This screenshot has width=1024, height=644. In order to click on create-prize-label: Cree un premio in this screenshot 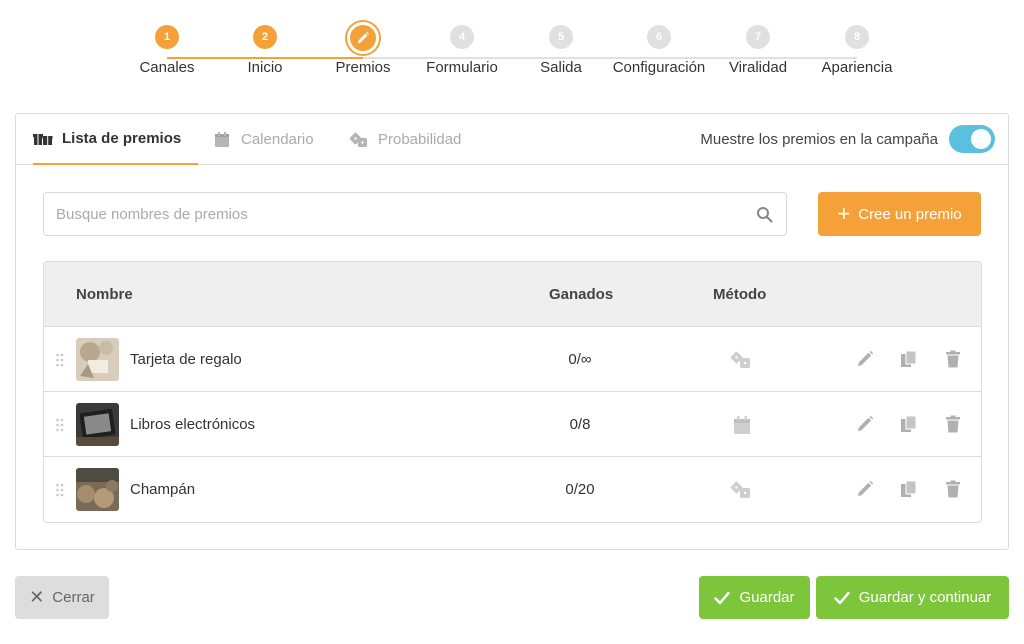, I will do `click(910, 214)`.